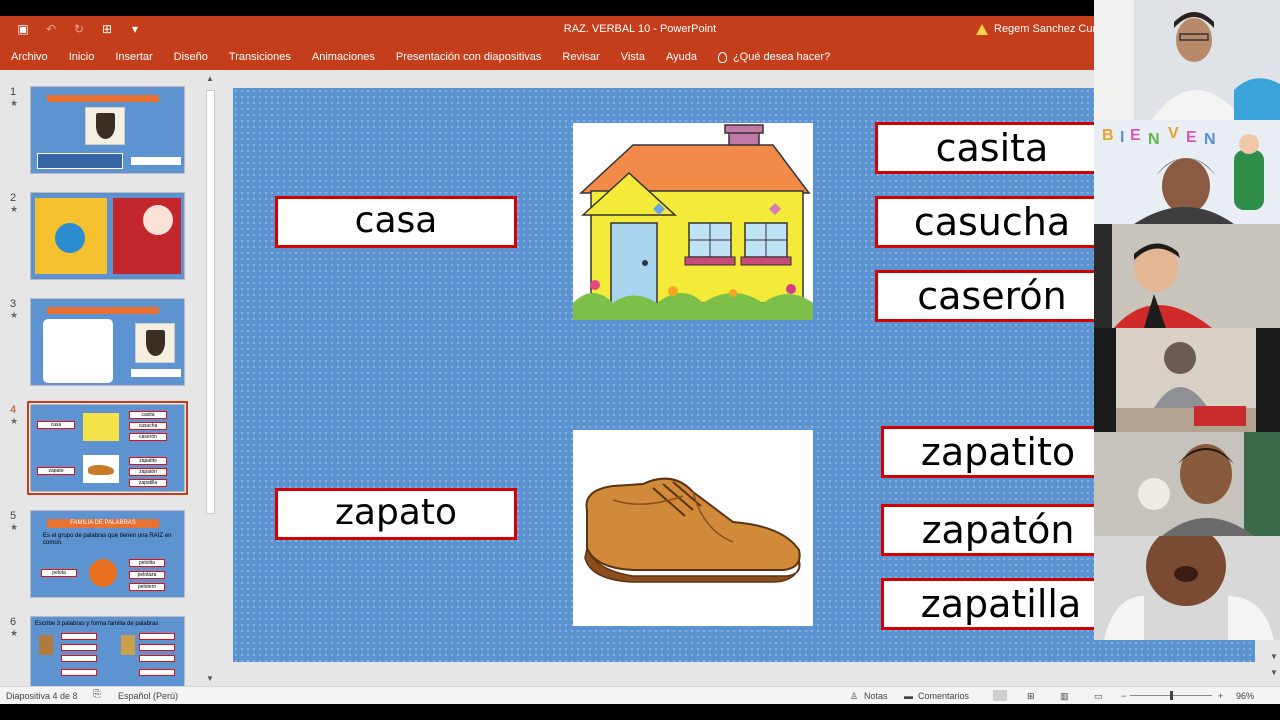 This screenshot has height=720, width=1280. Describe the element at coordinates (580, 57) in the screenshot. I see `tab-revisar: Revisar` at that location.